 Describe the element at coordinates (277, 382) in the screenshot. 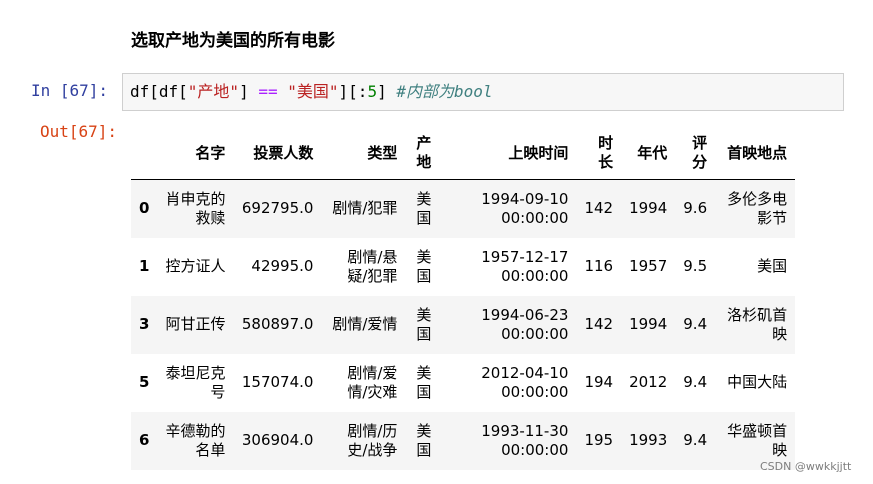

I see `table-cell: 157074.0` at that location.